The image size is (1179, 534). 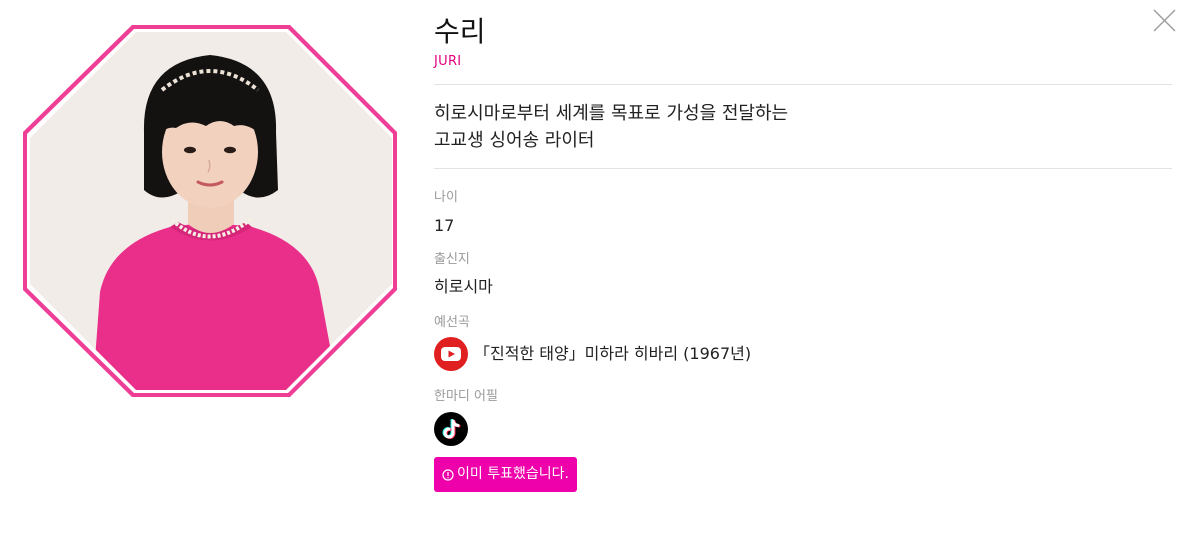 I want to click on age-value: 17, so click(x=444, y=225).